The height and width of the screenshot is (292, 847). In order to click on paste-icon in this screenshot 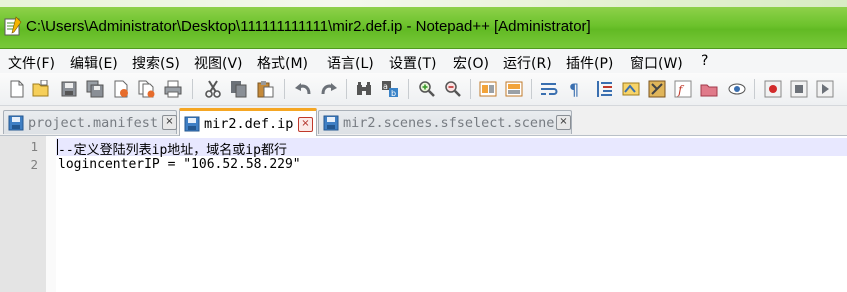, I will do `click(264, 88)`.